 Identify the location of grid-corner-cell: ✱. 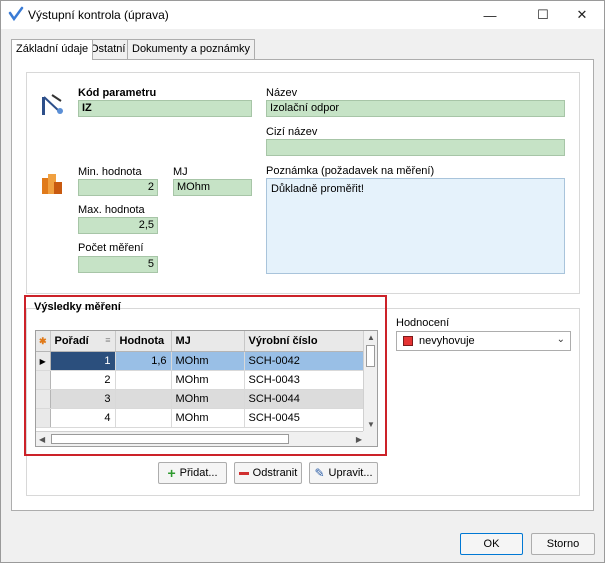
(43, 341).